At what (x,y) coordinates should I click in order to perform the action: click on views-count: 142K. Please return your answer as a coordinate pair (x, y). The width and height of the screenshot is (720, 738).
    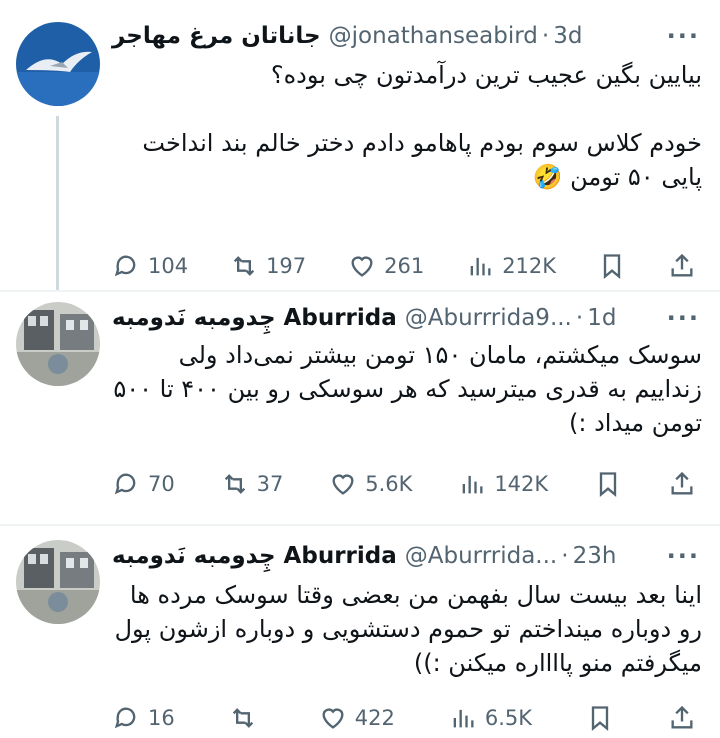
    Looking at the image, I should click on (521, 484).